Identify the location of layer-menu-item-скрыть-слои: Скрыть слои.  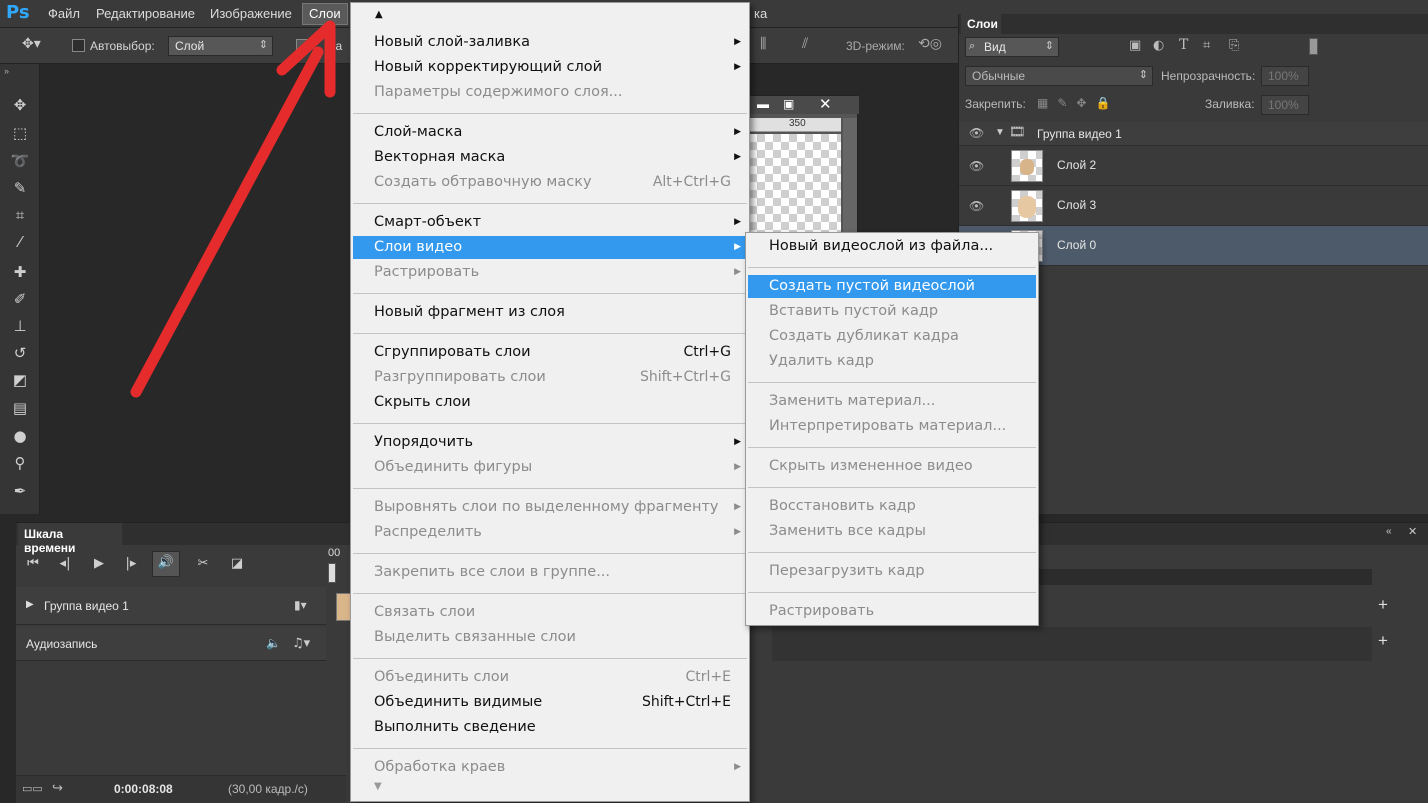
(550, 402).